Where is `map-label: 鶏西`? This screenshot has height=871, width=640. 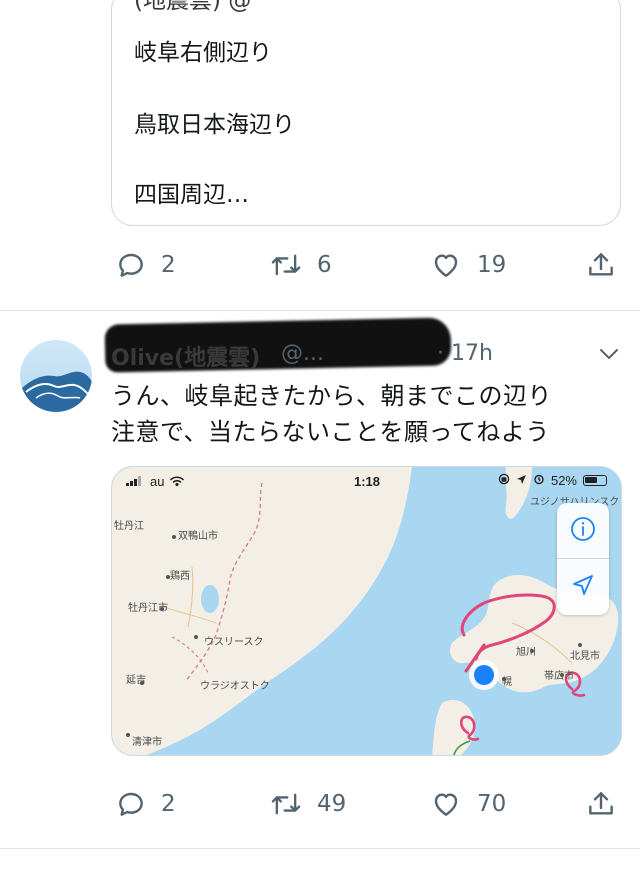
map-label: 鶏西 is located at coordinates (180, 576).